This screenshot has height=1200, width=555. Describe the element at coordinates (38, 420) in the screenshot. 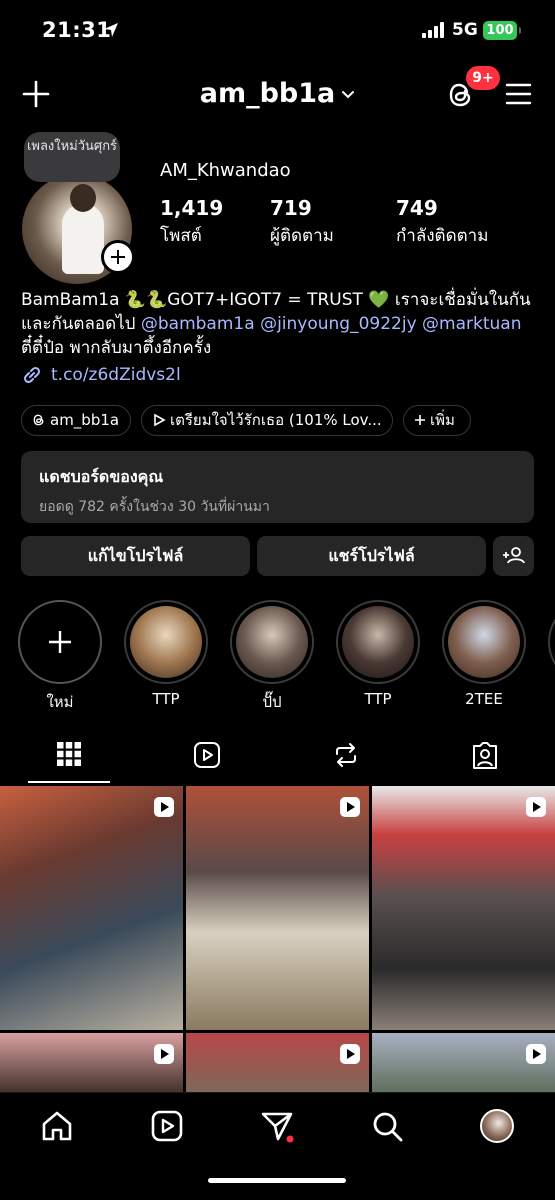

I see `threads-icon` at that location.